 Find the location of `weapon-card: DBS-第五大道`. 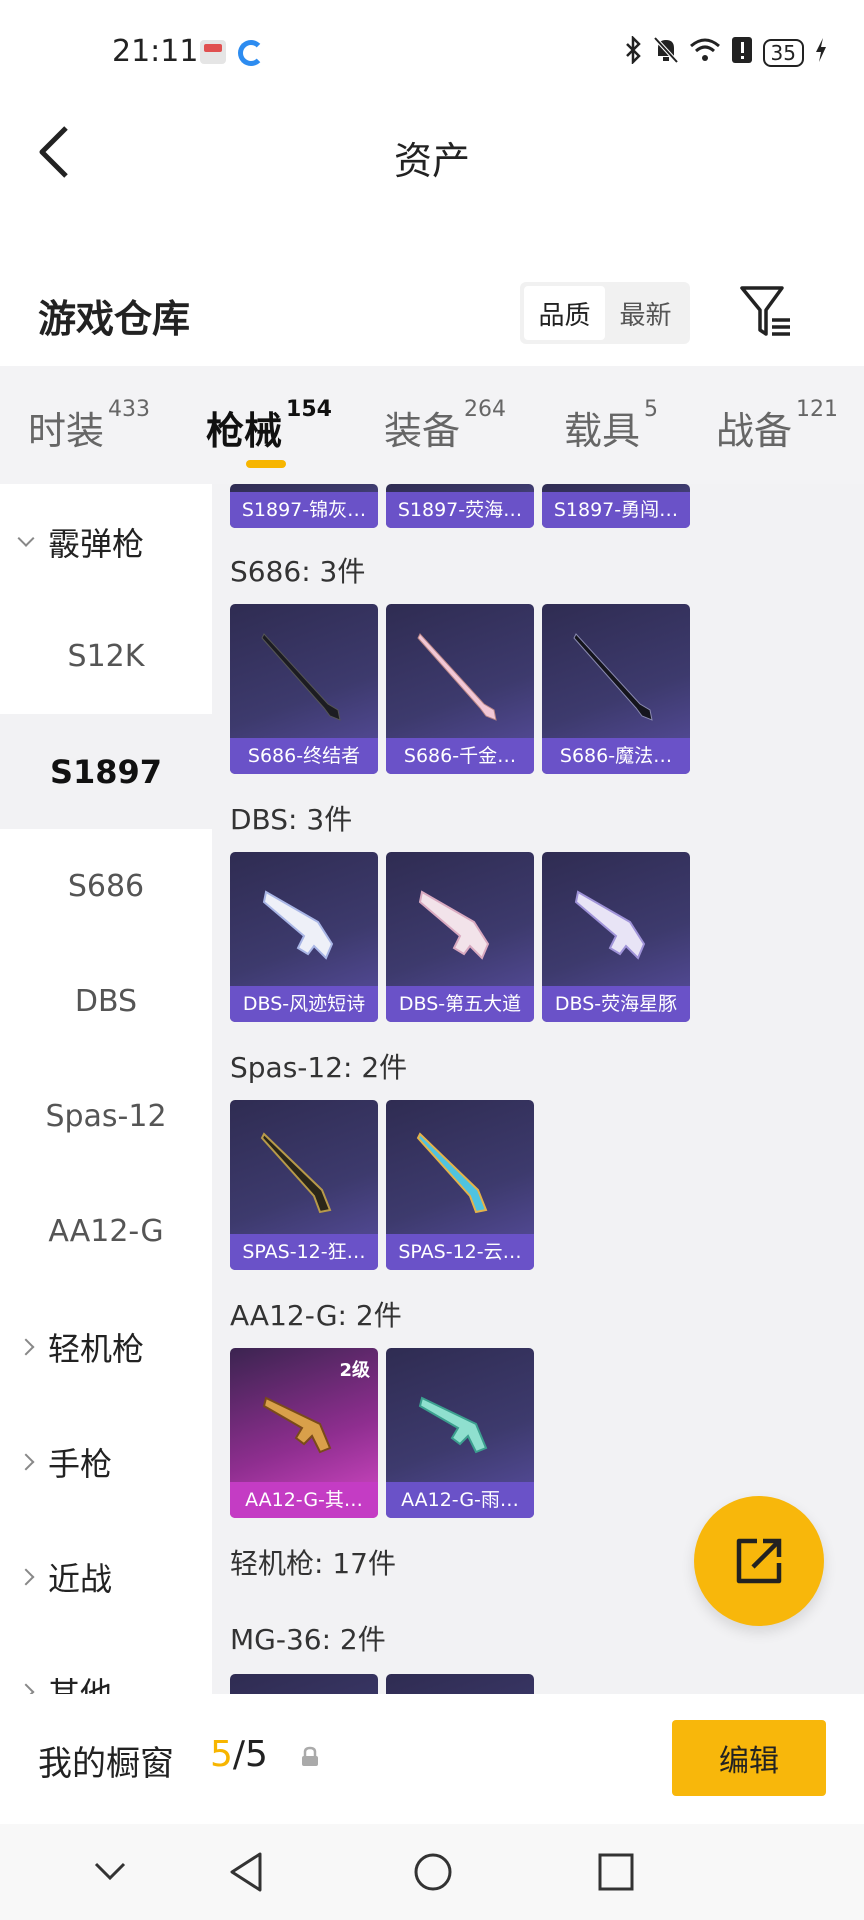

weapon-card: DBS-第五大道 is located at coordinates (460, 937).